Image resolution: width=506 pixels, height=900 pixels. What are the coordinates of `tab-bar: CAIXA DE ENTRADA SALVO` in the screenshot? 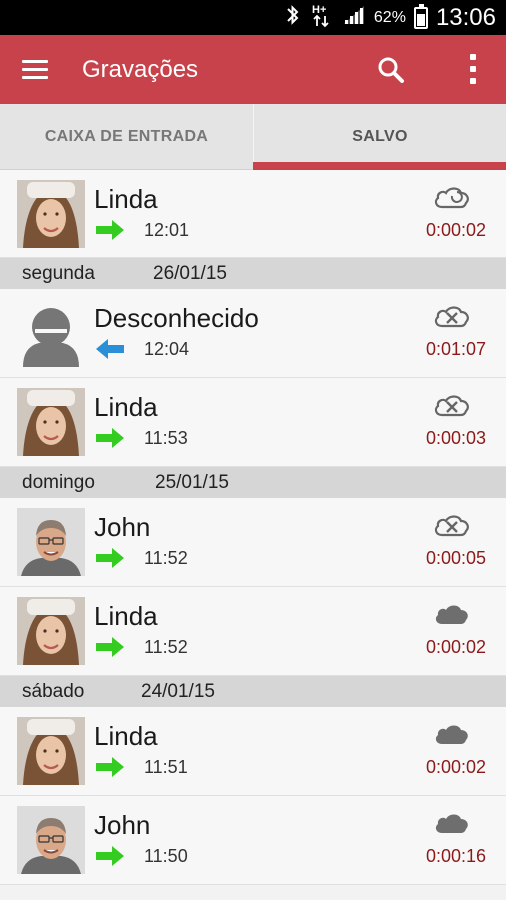 It's located at (253, 137).